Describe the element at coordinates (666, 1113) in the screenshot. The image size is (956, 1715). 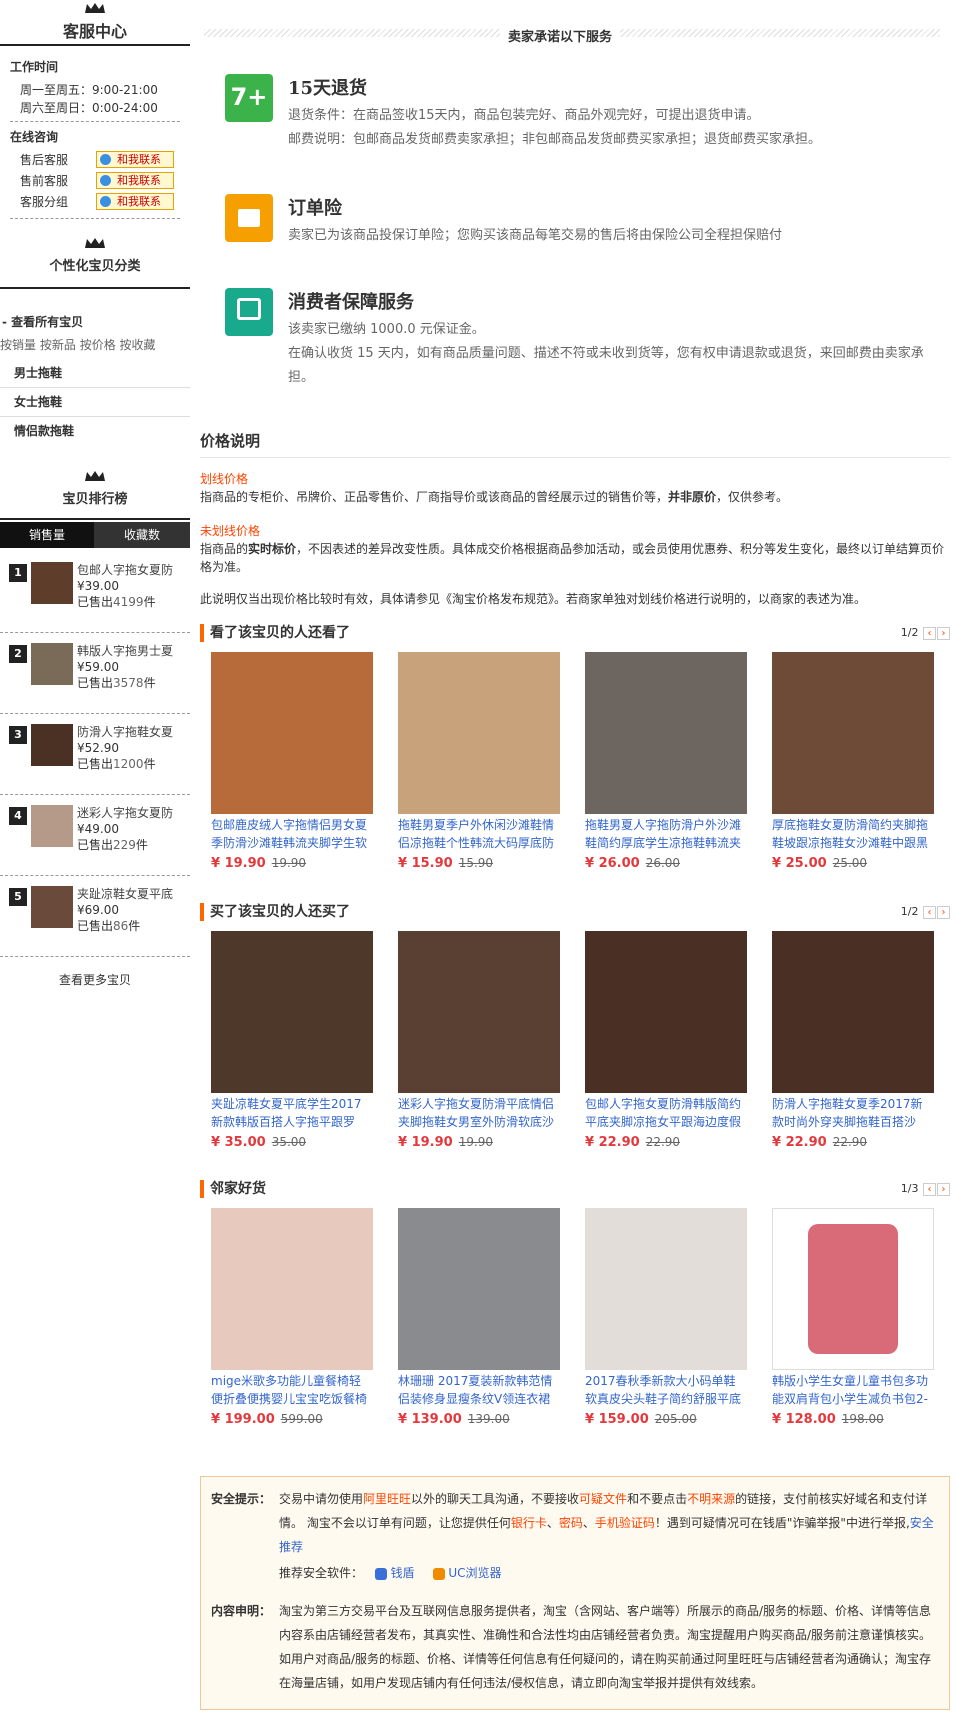
I see `product-name: 包邮人字拖女夏防滑韩版简约平底夹脚凉拖女平跟海边度假` at that location.